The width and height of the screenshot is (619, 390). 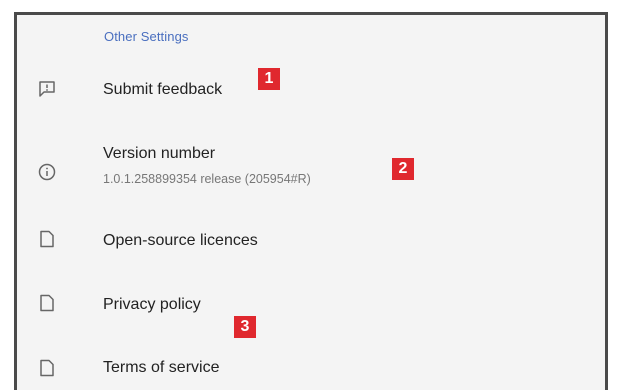 I want to click on info-icon, so click(x=47, y=172).